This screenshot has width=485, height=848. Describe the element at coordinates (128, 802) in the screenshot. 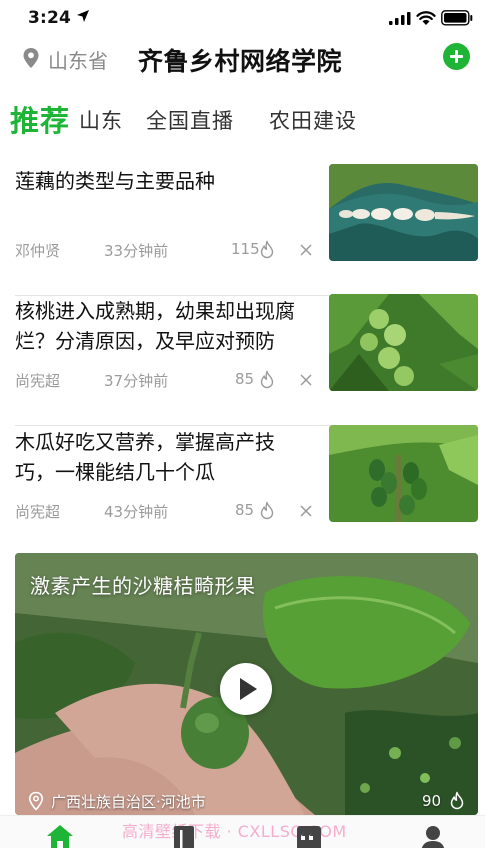

I see `video-location: 广西壮族自治区·河池市` at that location.